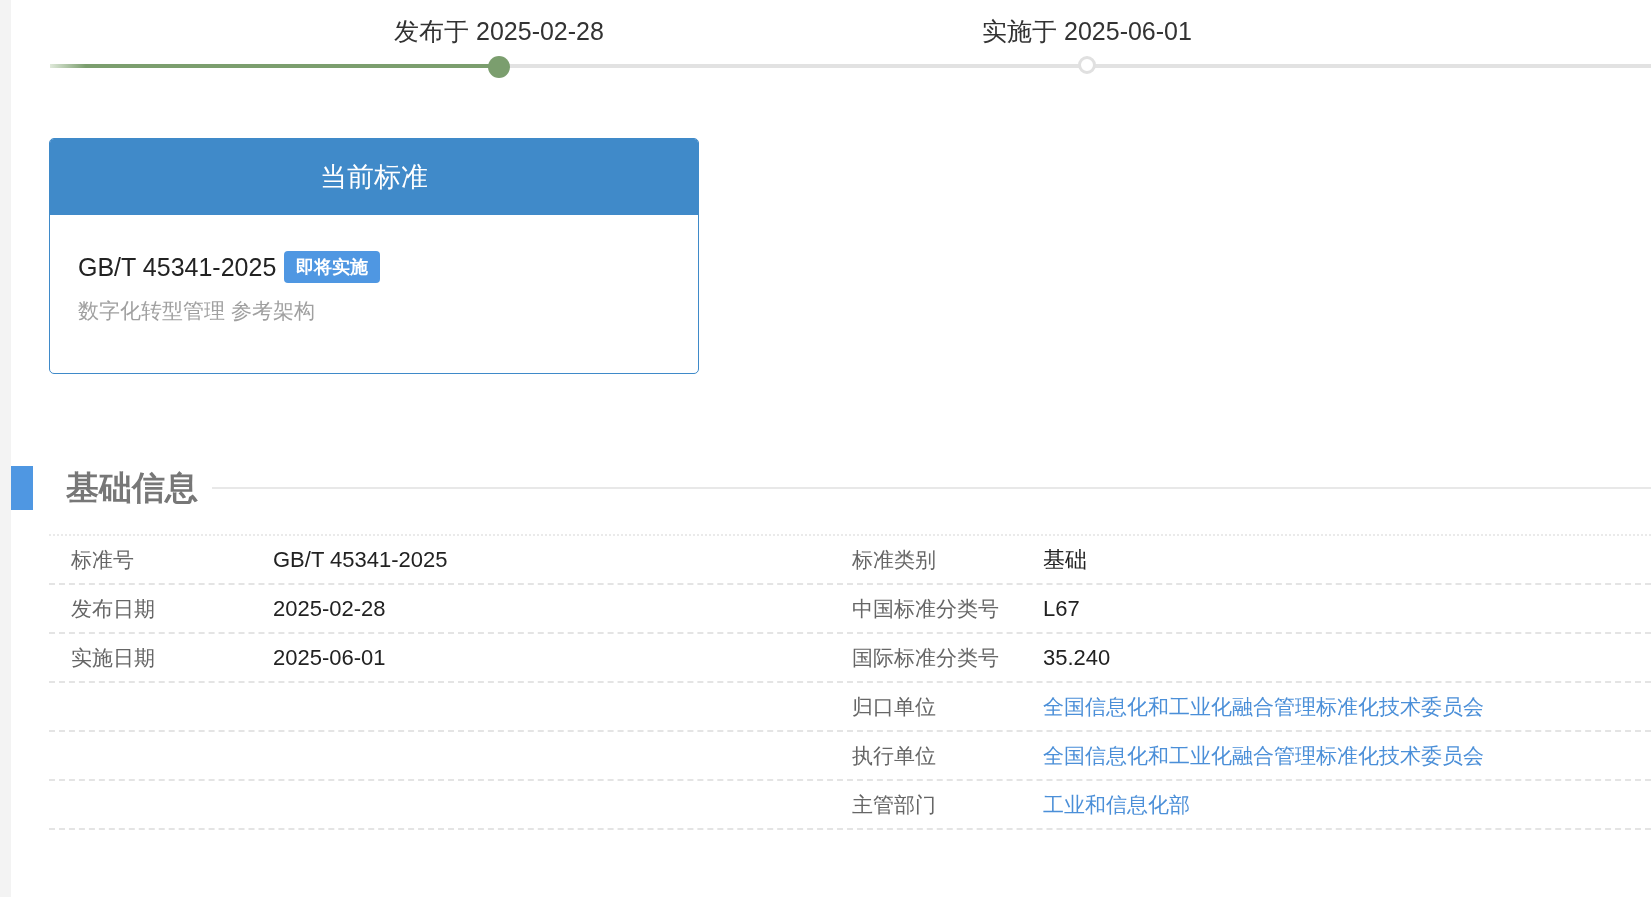 The height and width of the screenshot is (897, 1651). Describe the element at coordinates (925, 658) in the screenshot. I see `field-label: 国际标准分类号` at that location.